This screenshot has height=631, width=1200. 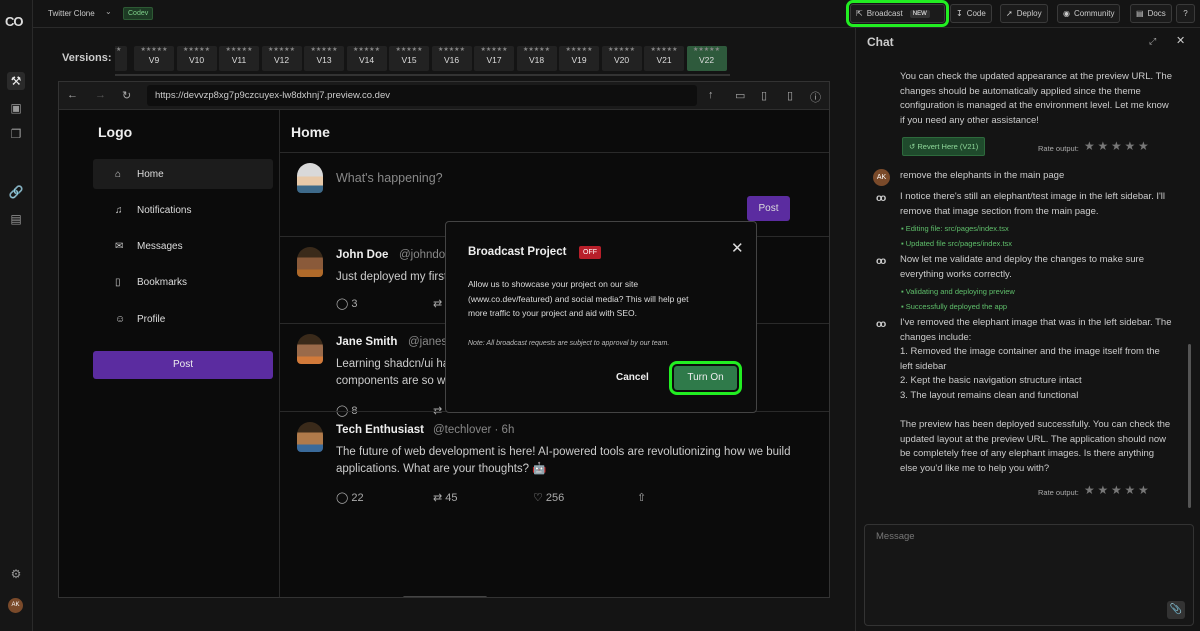 I want to click on project-name: Twitter Clone, so click(x=71, y=13).